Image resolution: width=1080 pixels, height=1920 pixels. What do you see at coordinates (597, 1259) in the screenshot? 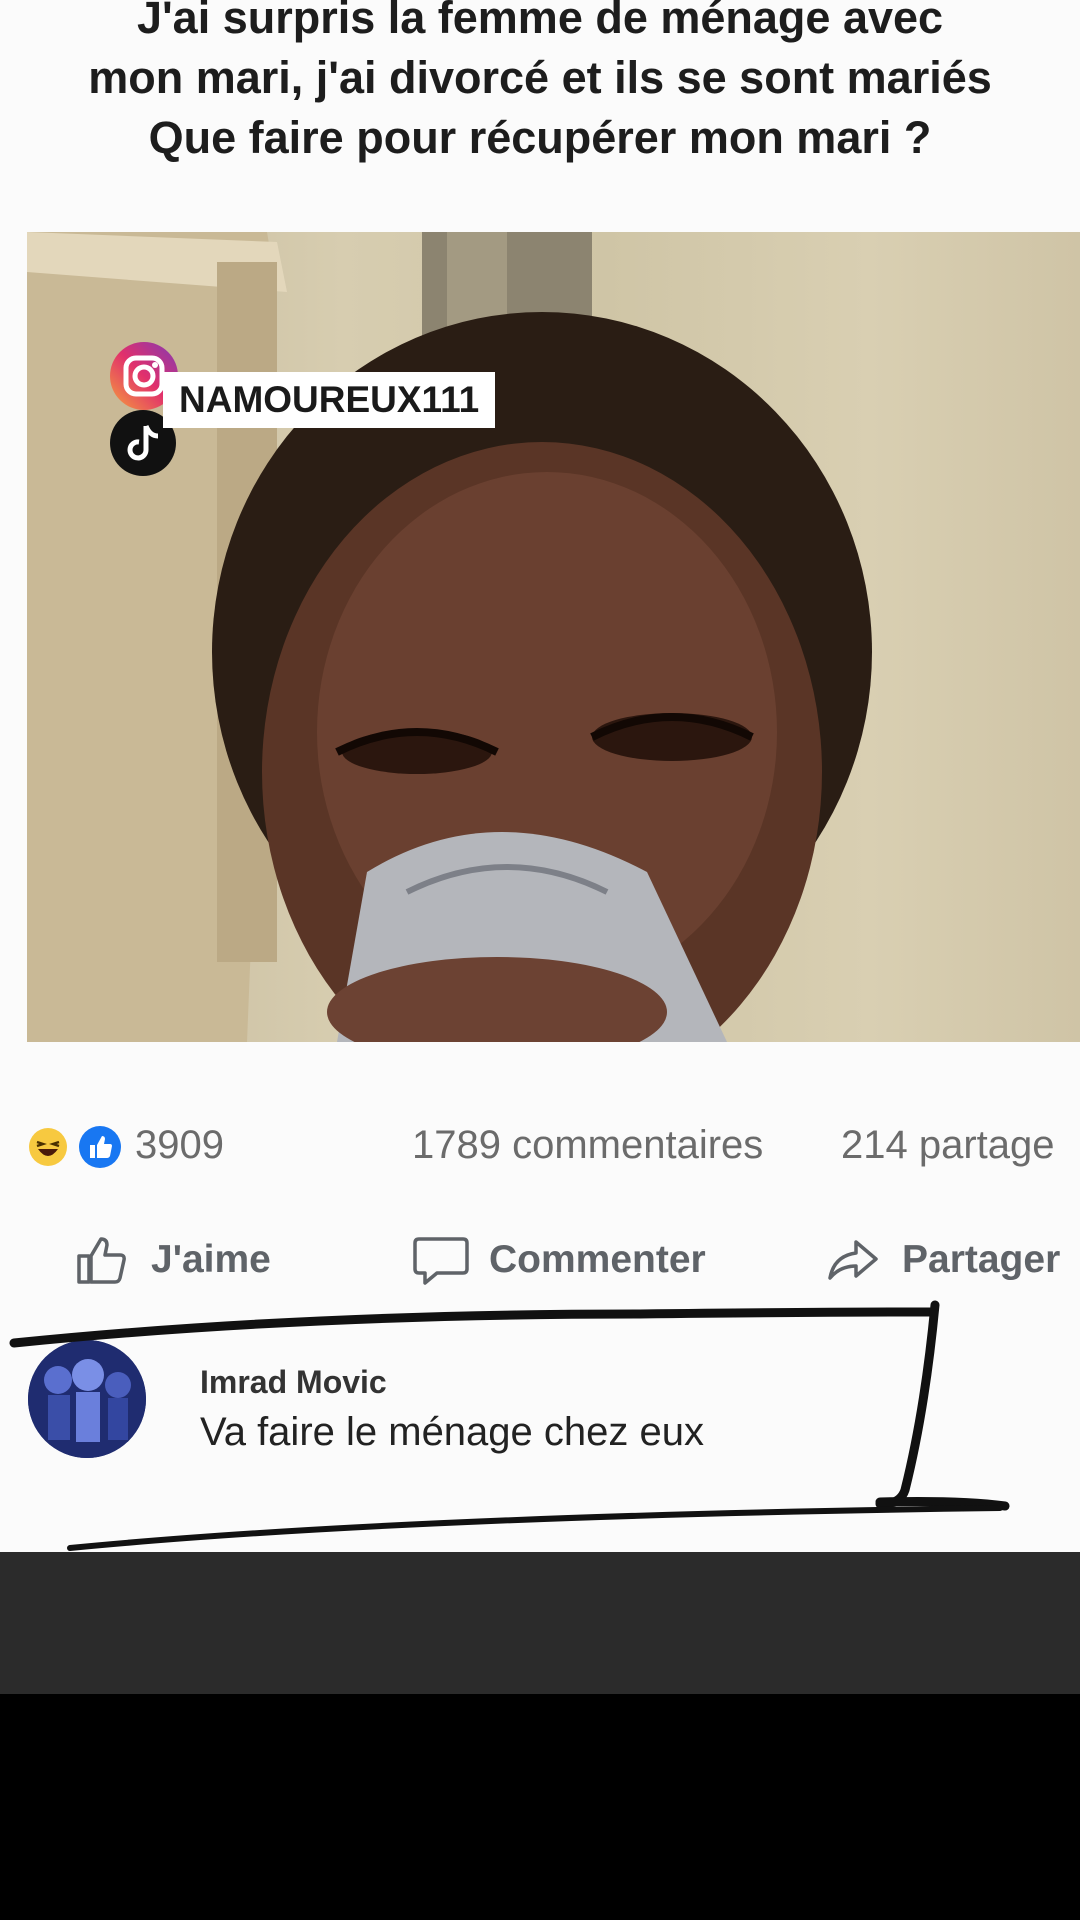
I see `comment-label: Commenter` at bounding box center [597, 1259].